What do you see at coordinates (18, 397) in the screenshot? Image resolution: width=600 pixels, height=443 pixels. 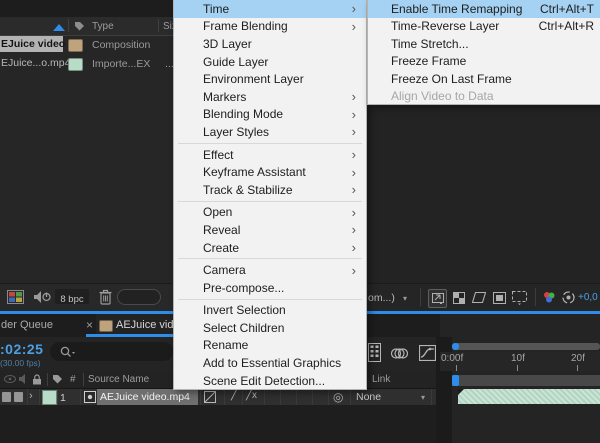 I see `audio-toggle-icon` at bounding box center [18, 397].